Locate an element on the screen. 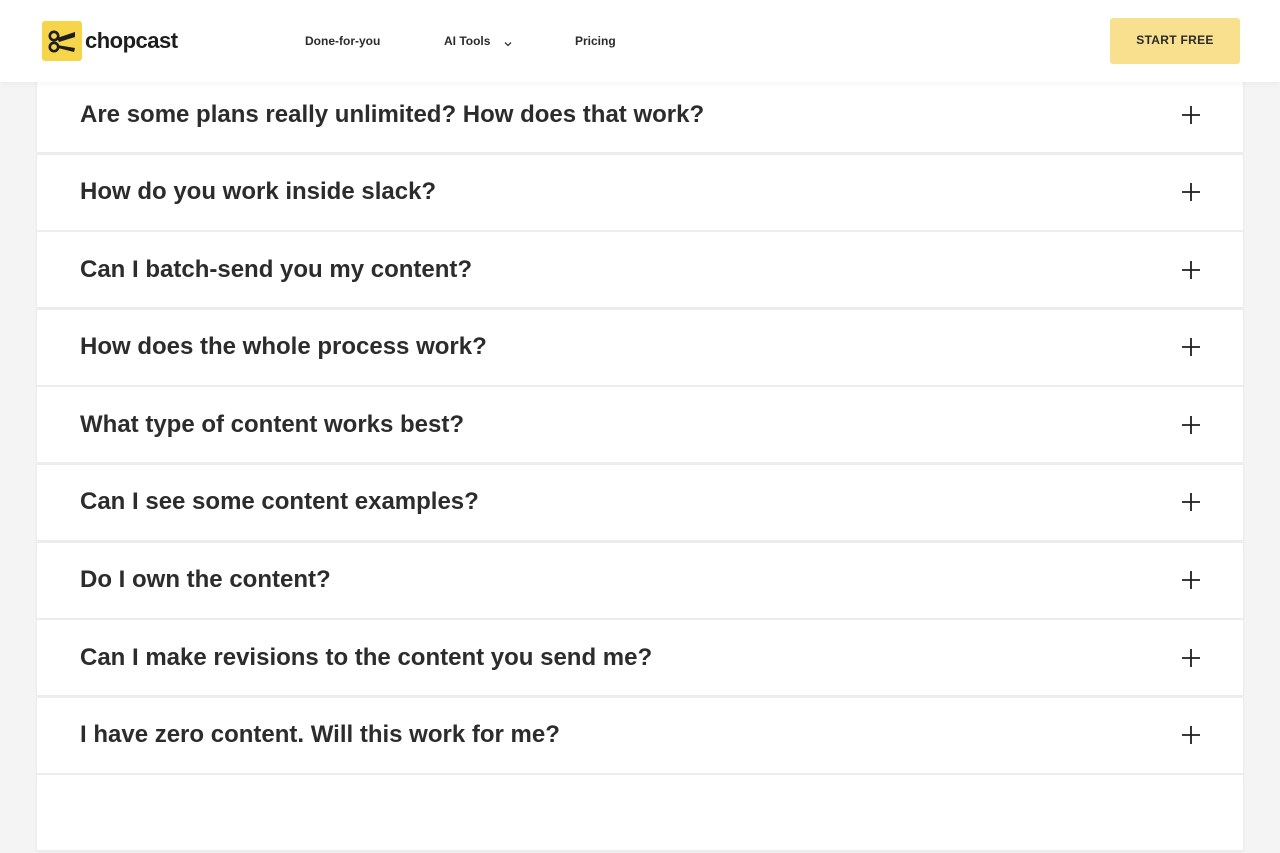  nav-ai-tools: AI Tools is located at coordinates (478, 41).